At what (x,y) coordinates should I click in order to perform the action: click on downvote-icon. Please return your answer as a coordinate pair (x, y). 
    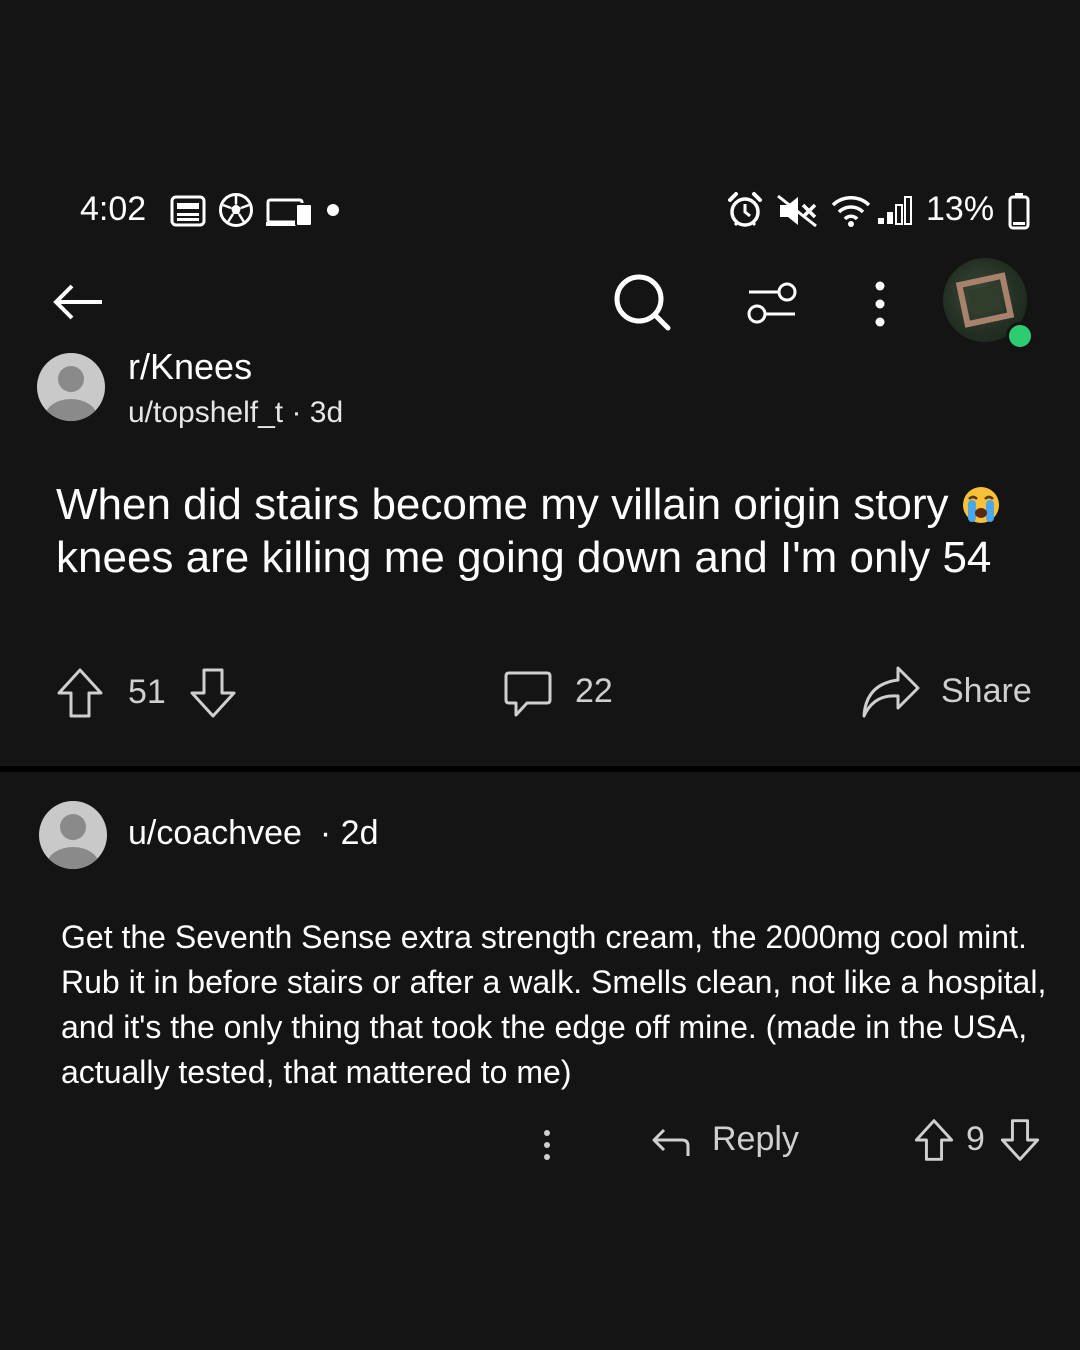
    Looking at the image, I should click on (213, 693).